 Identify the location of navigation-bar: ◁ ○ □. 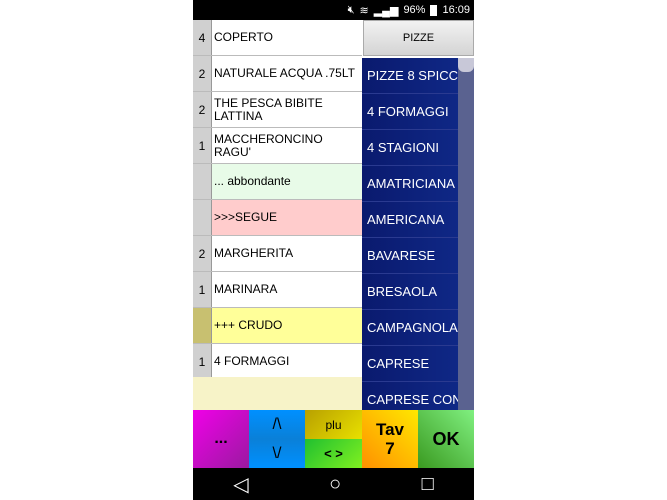
(333, 484).